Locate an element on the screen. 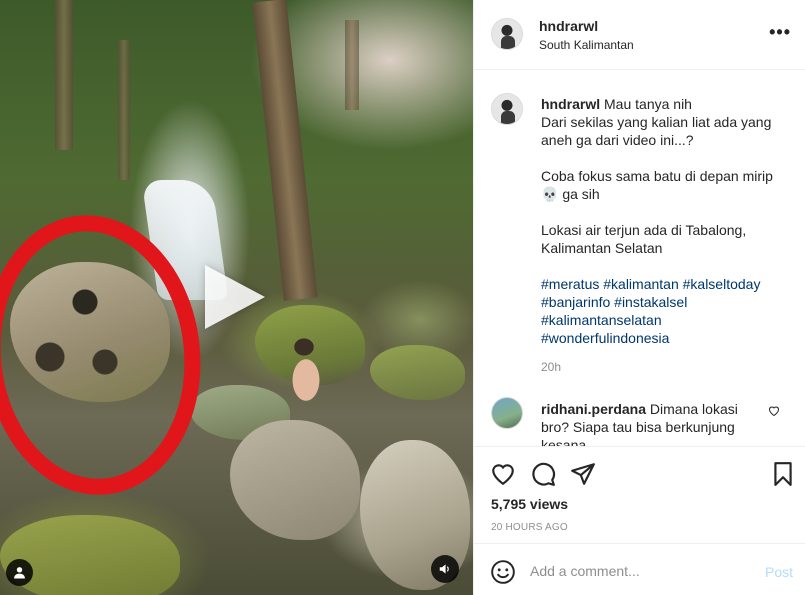 Image resolution: width=805 pixels, height=595 pixels. audio-toggle-button is located at coordinates (445, 569).